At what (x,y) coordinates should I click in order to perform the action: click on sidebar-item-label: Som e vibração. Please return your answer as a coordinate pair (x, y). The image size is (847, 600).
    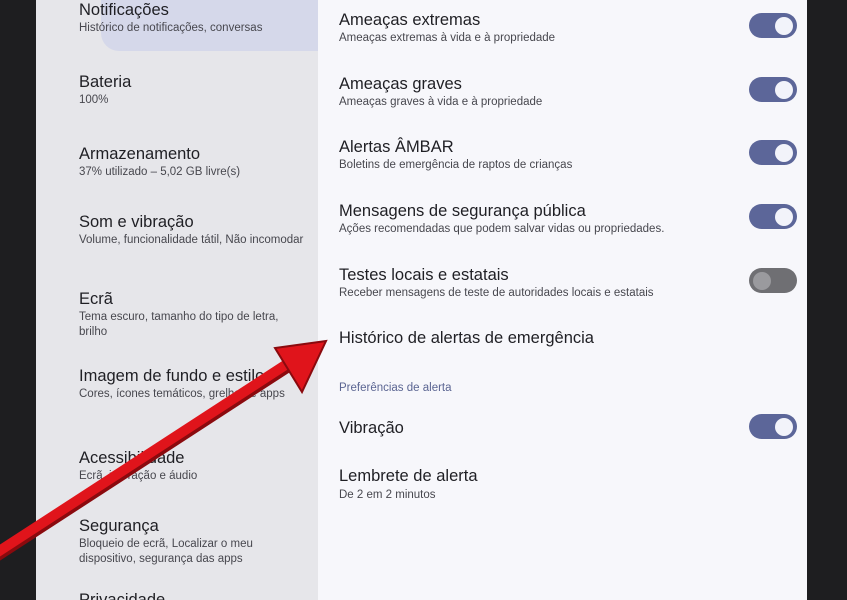
    Looking at the image, I should click on (136, 222).